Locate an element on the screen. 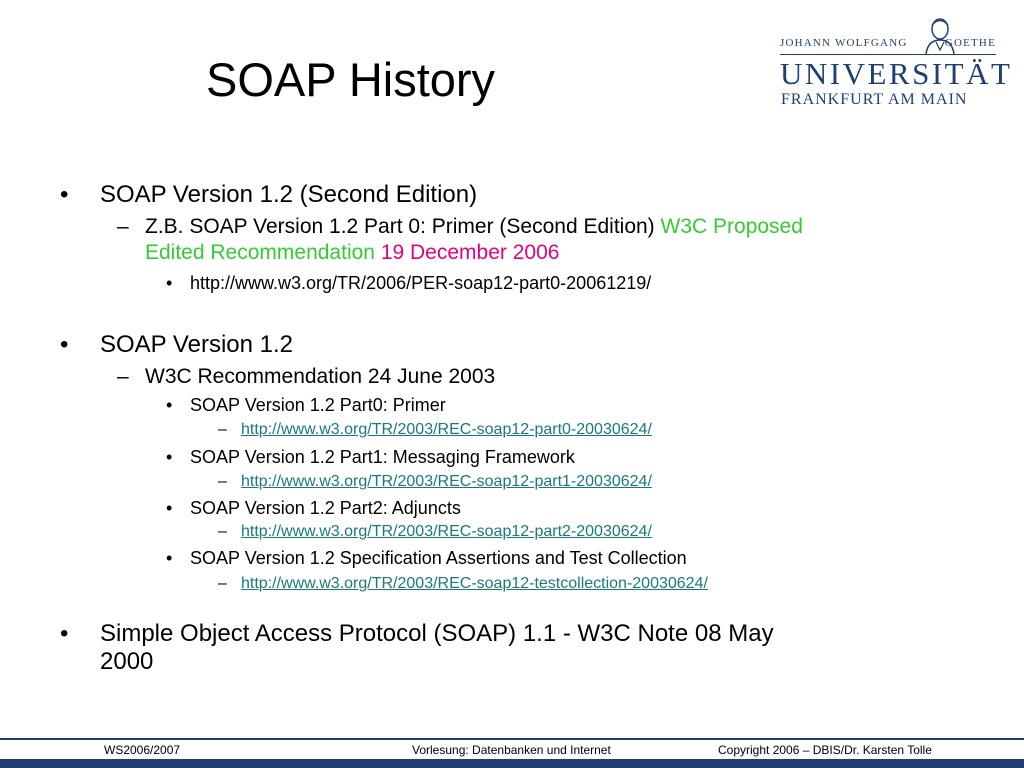  logo-city: FRANKFURT AM MAIN is located at coordinates (874, 99).